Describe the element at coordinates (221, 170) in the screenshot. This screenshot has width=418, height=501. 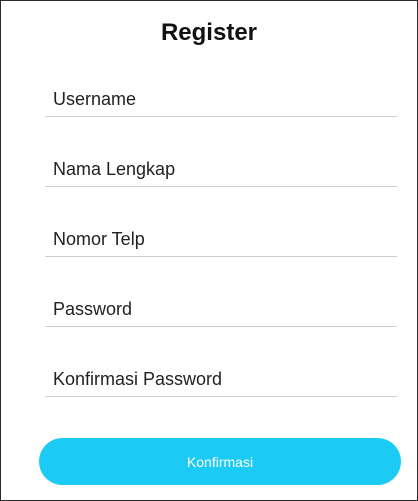
I see `full-name-field` at that location.